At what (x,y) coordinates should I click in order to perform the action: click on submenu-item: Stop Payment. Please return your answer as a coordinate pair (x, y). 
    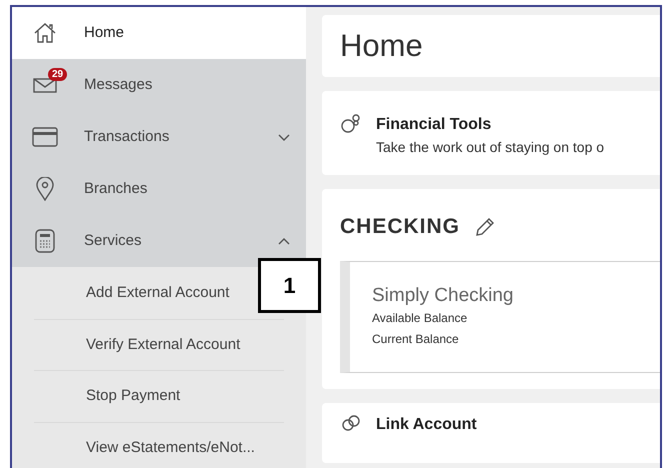
    Looking at the image, I should click on (133, 396).